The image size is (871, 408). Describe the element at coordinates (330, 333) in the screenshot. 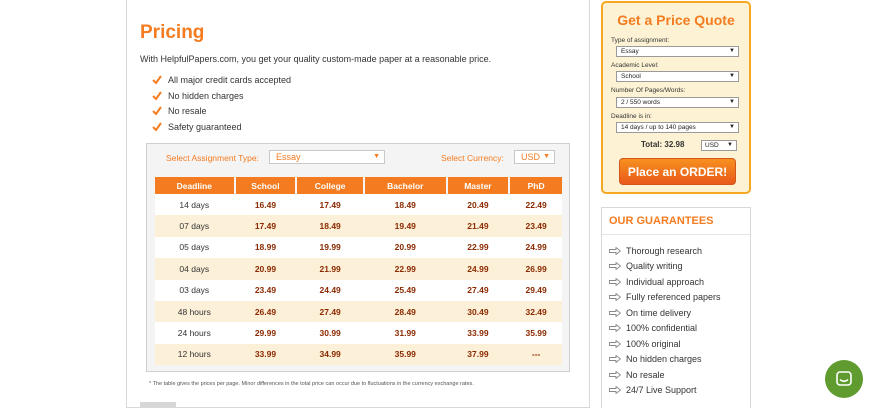

I see `price-cell: 30.99` at that location.